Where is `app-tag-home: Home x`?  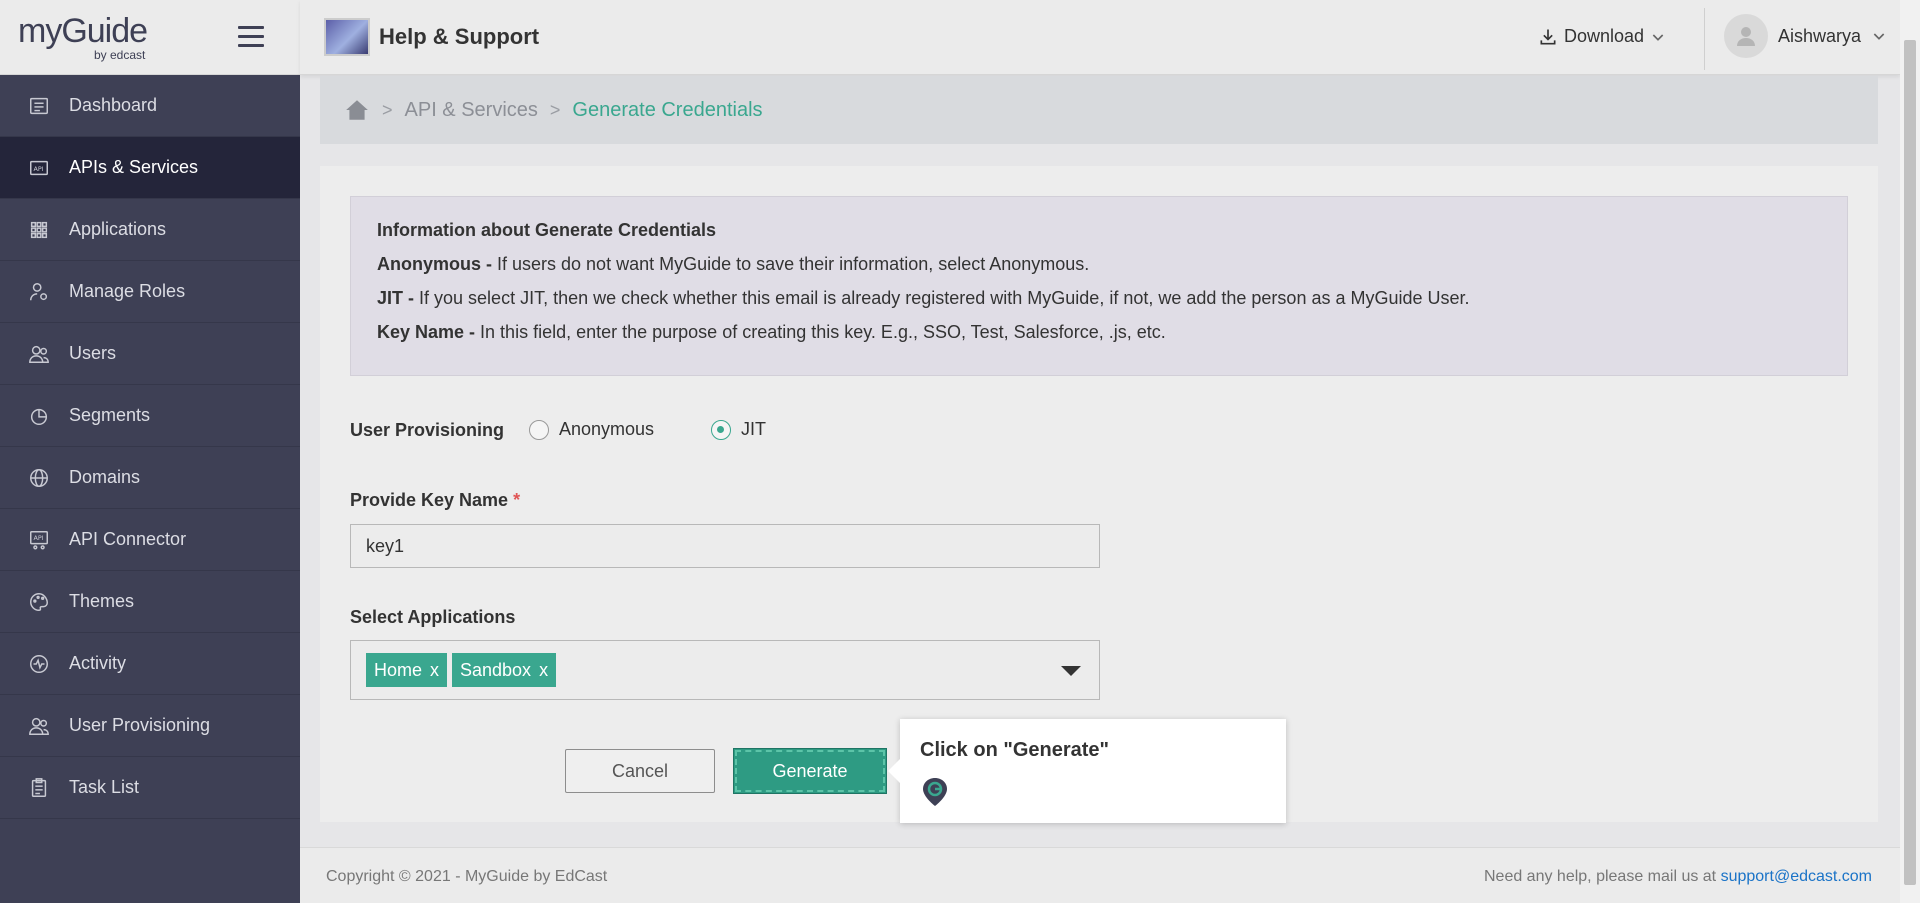 app-tag-home: Home x is located at coordinates (407, 670).